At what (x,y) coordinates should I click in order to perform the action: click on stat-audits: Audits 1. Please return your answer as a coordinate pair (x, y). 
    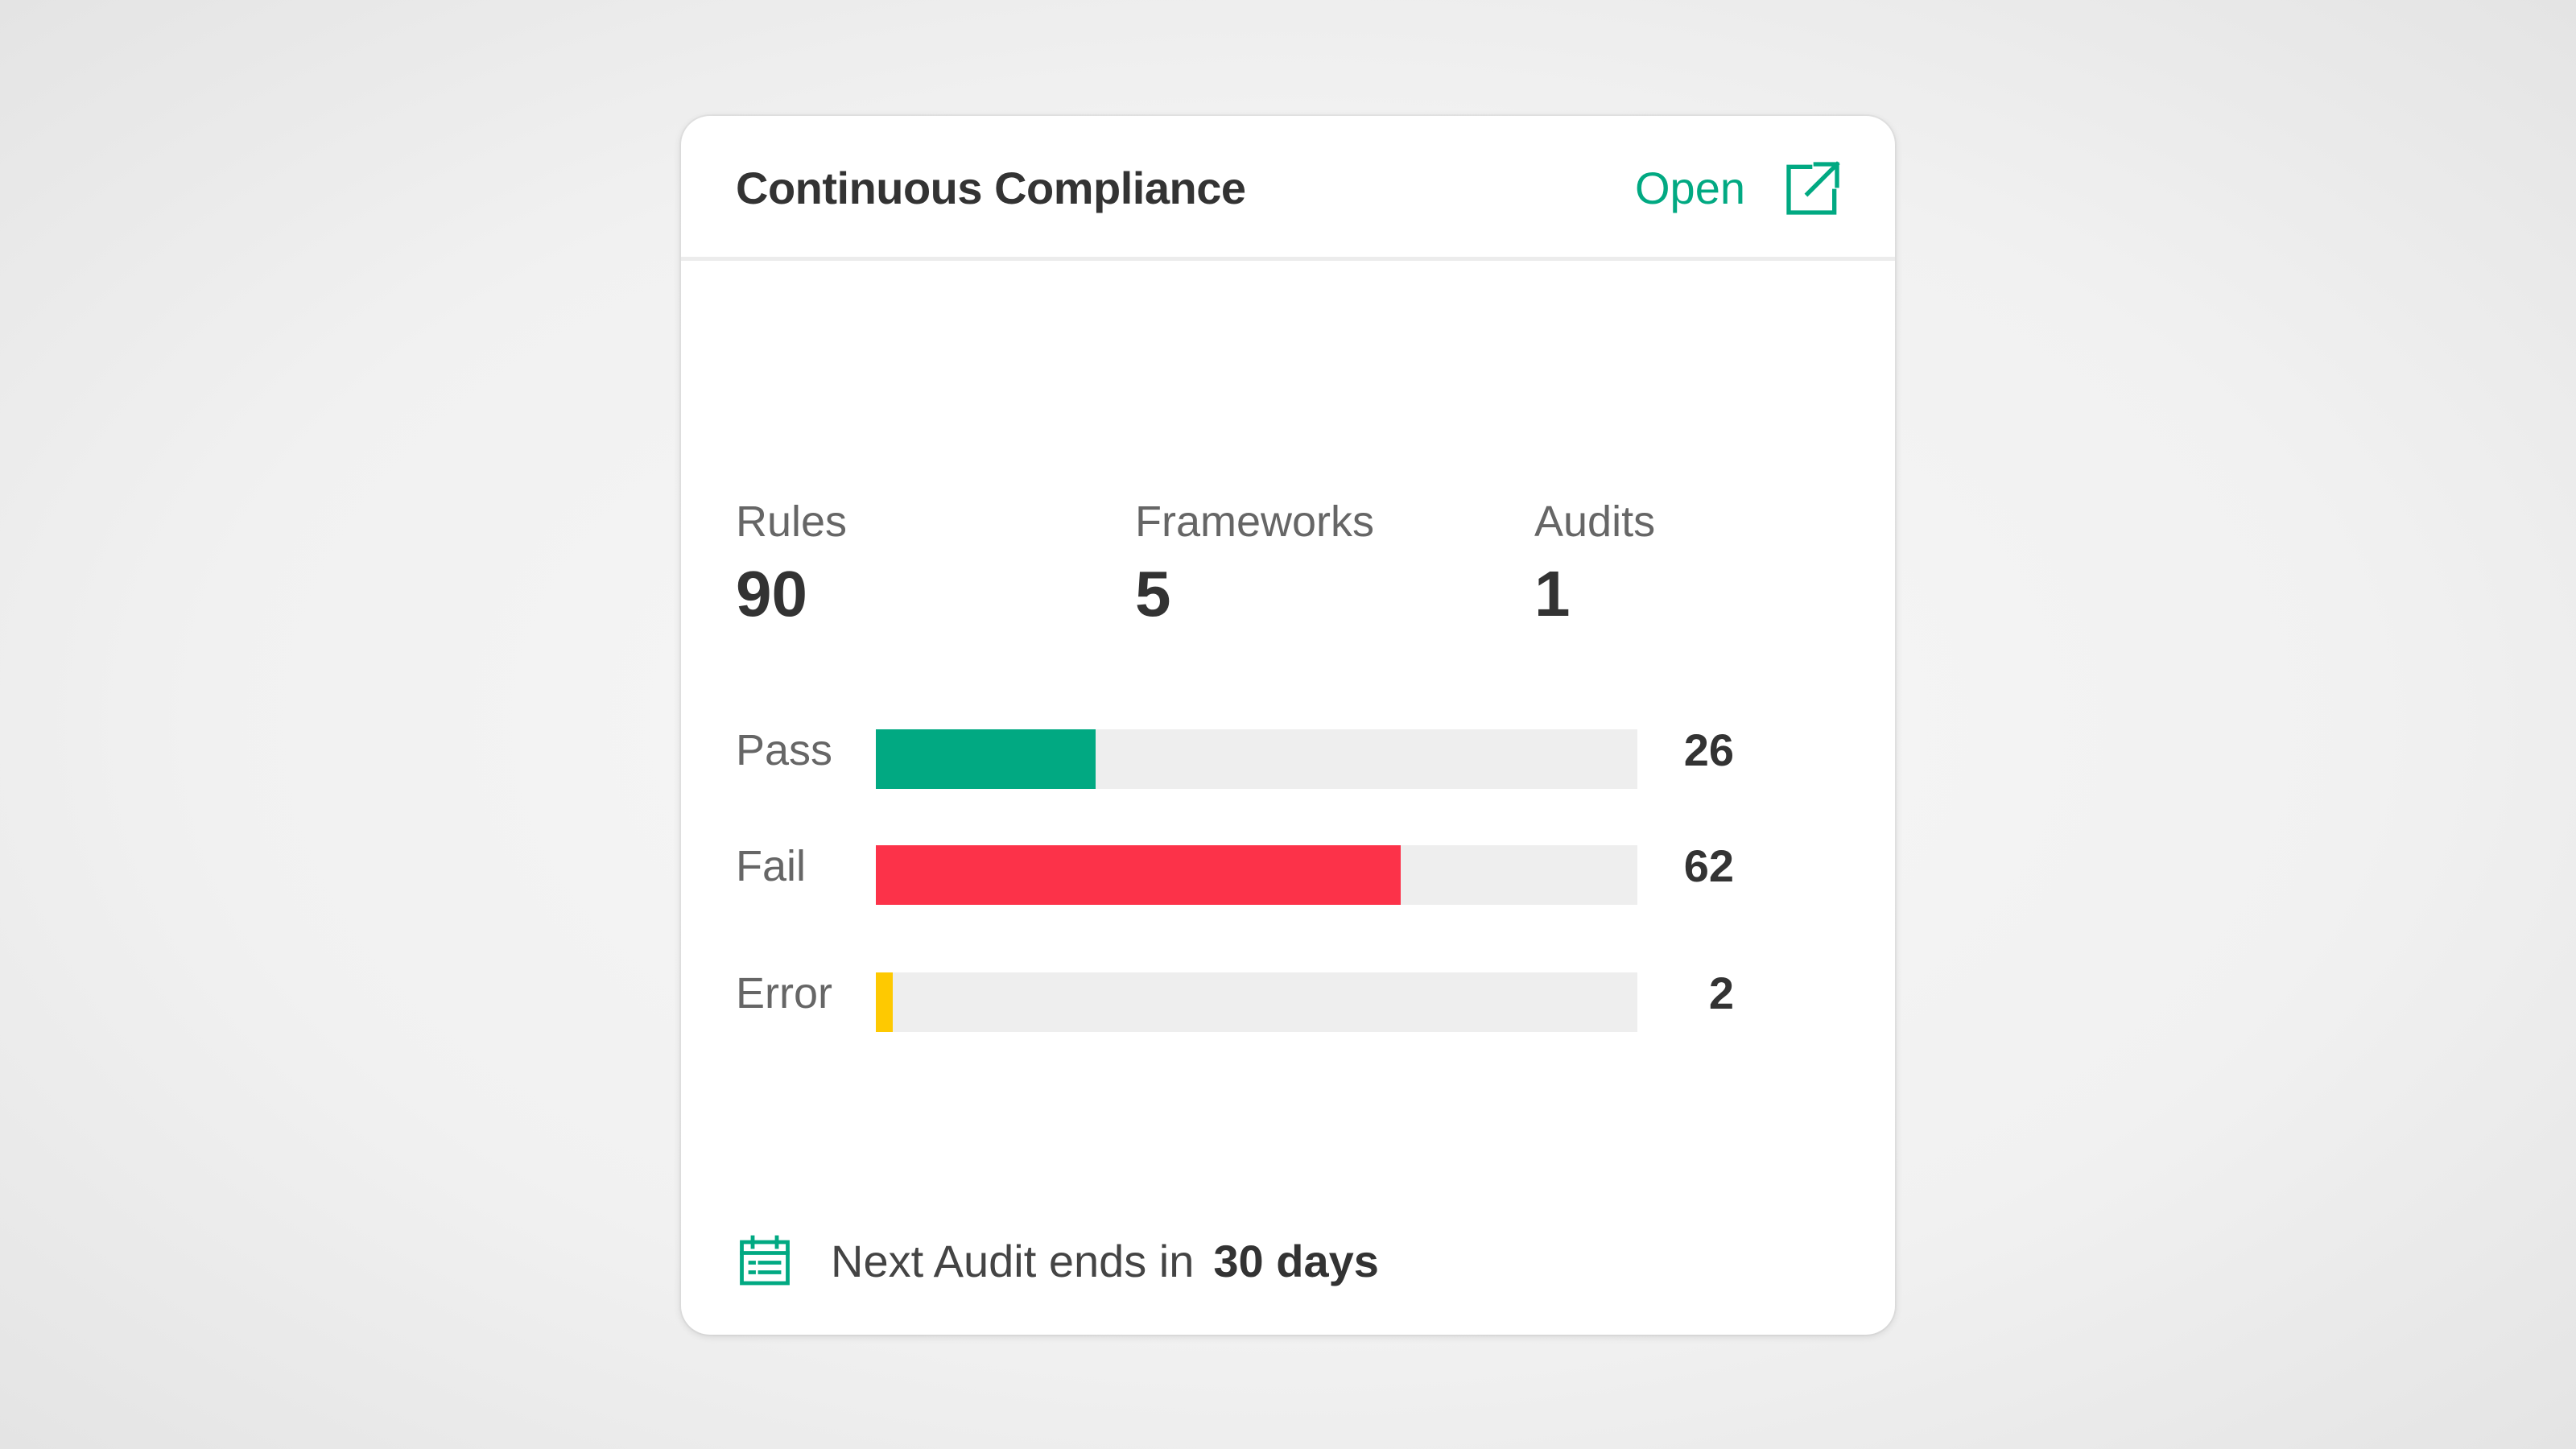
    Looking at the image, I should click on (1594, 564).